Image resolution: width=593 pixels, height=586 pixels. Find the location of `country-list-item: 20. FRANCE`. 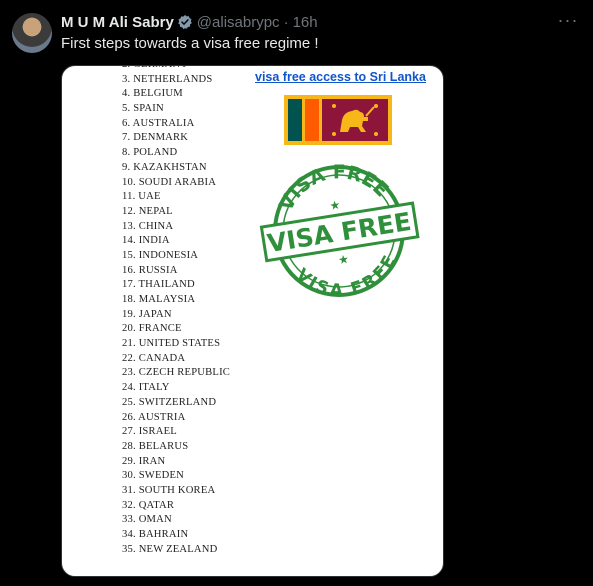

country-list-item: 20. FRANCE is located at coordinates (152, 329).